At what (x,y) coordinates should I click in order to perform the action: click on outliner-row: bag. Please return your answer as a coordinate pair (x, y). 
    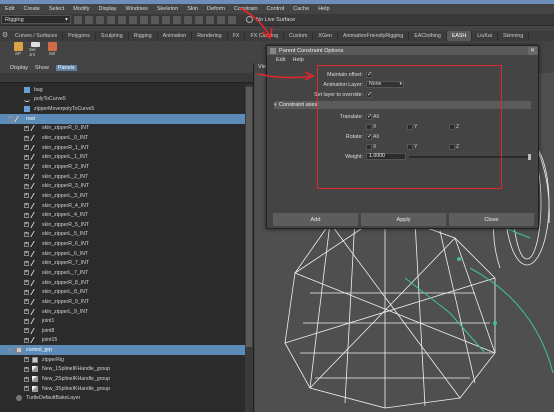
    Looking at the image, I should click on (123, 90).